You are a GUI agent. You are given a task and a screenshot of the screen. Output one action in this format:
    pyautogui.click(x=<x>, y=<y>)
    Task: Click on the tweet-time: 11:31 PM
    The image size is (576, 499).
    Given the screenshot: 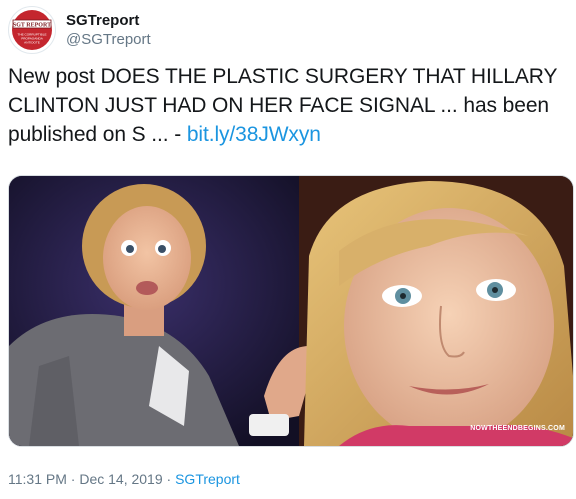 What is the action you would take?
    pyautogui.click(x=37, y=479)
    